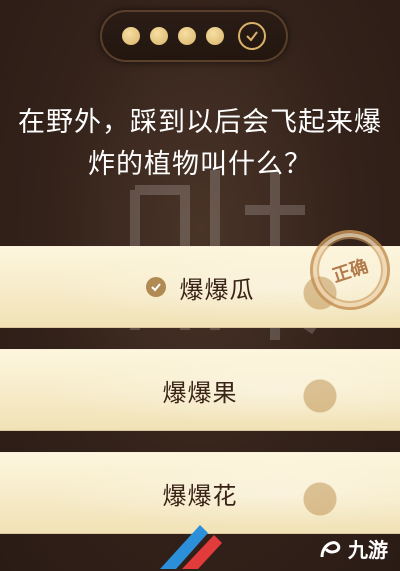  Describe the element at coordinates (330, 548) in the screenshot. I see `nine-game-icon` at that location.